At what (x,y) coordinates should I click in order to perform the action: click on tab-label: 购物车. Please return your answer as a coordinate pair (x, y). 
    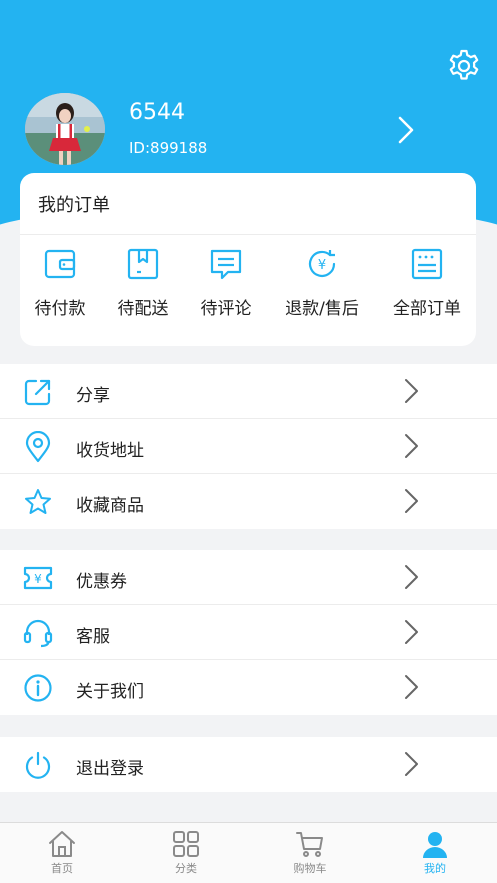
    Looking at the image, I should click on (310, 868).